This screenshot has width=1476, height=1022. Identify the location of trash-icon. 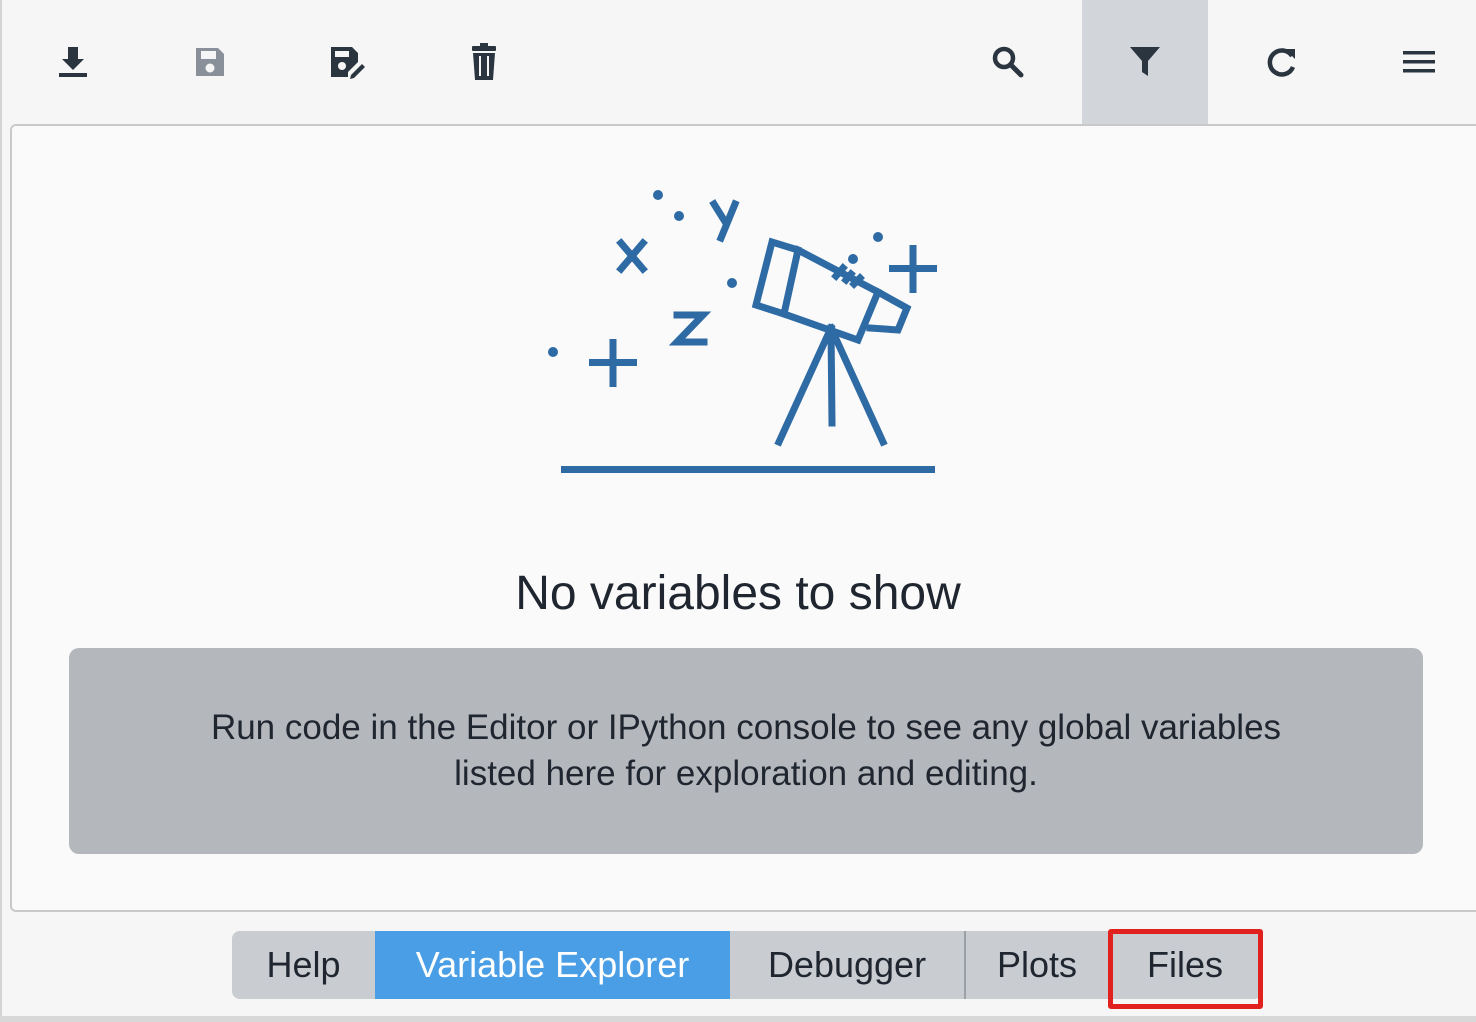
(484, 61).